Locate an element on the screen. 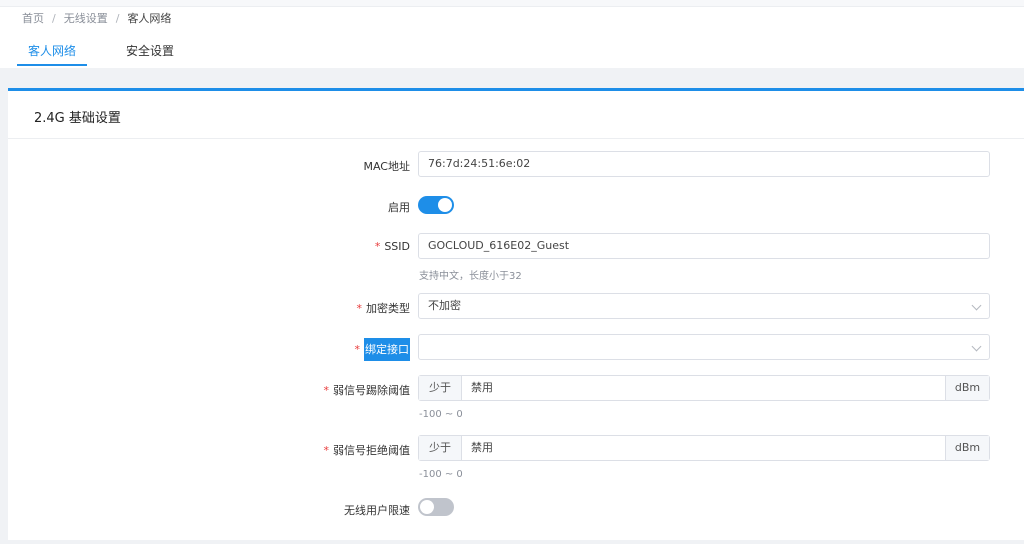  bind-interface-select is located at coordinates (704, 347).